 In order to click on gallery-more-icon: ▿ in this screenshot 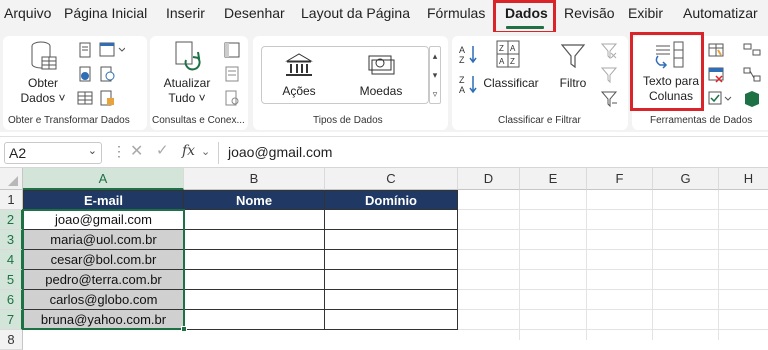, I will do `click(435, 94)`.